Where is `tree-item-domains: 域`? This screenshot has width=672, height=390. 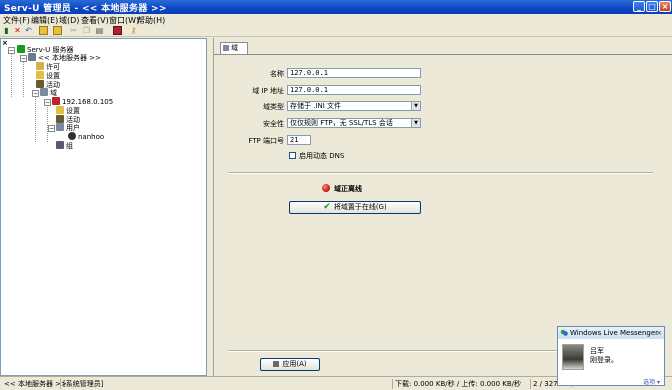 tree-item-domains: 域 is located at coordinates (48, 92).